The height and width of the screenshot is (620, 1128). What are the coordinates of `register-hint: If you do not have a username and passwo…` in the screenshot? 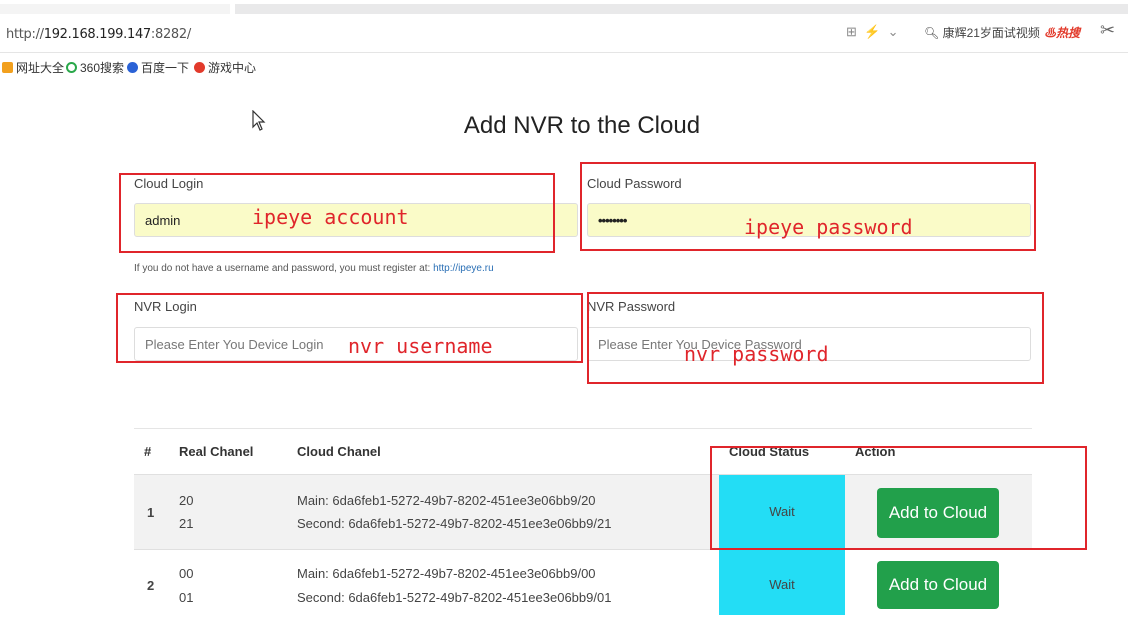 It's located at (314, 268).